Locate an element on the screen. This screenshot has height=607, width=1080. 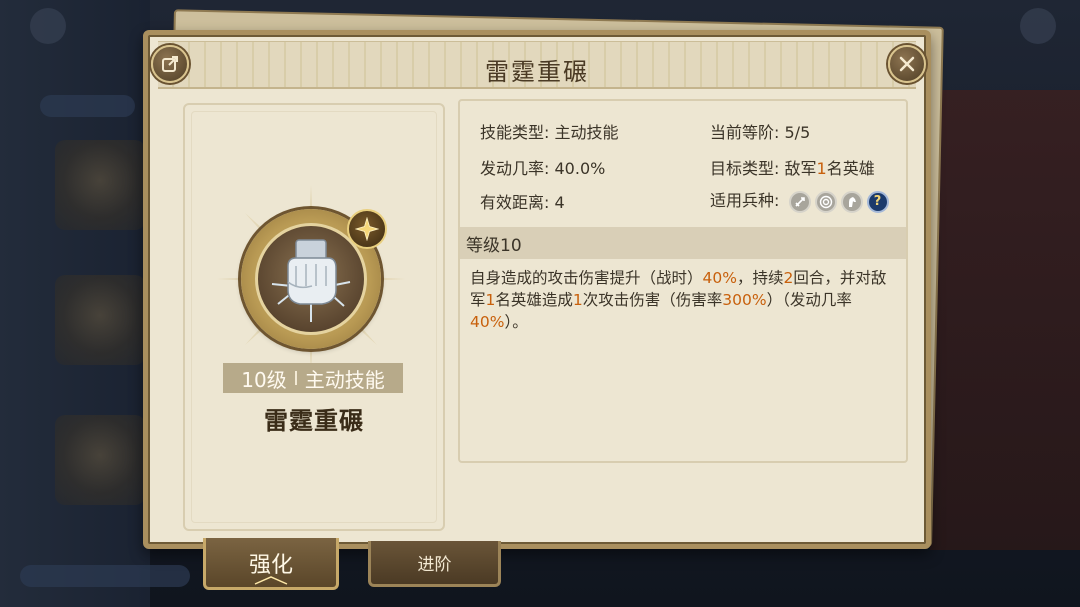
target-icon is located at coordinates (825, 201).